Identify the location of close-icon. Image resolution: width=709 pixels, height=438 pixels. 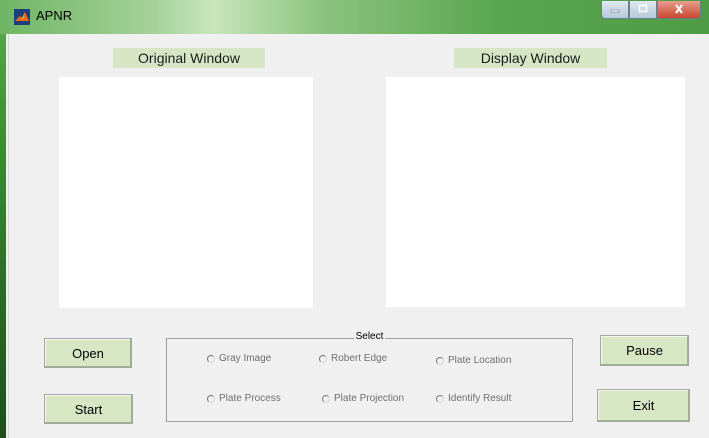
(679, 10).